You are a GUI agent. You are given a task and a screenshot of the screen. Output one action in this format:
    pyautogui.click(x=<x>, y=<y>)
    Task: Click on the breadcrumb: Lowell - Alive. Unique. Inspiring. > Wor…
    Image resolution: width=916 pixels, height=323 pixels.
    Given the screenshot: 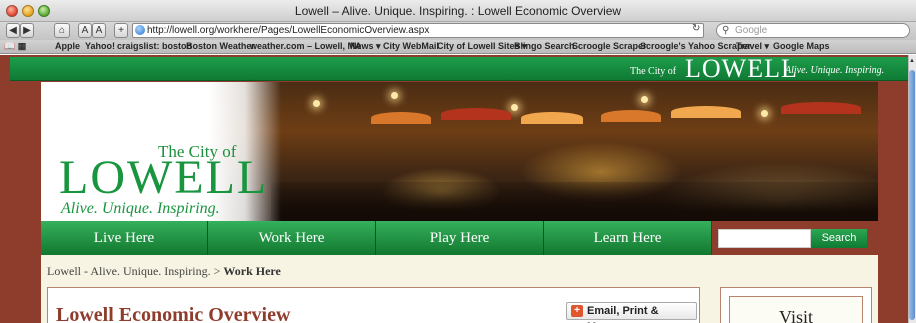 What is the action you would take?
    pyautogui.click(x=164, y=271)
    